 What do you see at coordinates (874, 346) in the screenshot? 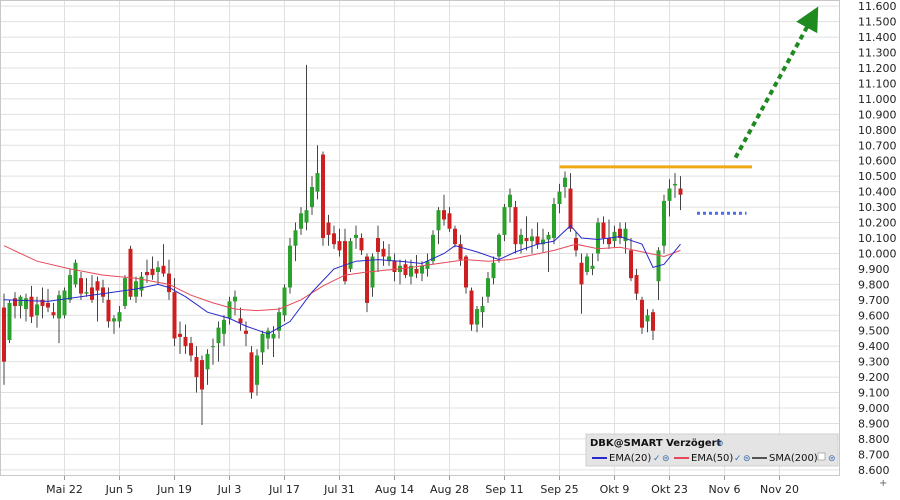
I see `y-tick-label: 9.400` at bounding box center [874, 346].